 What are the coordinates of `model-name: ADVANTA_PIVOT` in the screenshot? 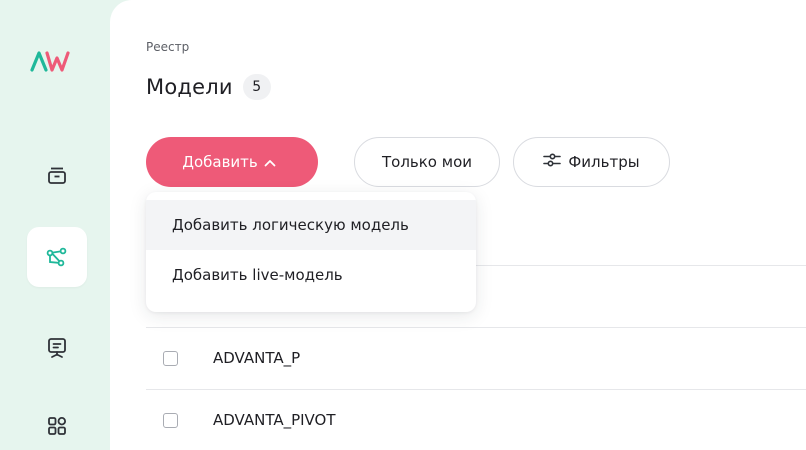 It's located at (274, 420).